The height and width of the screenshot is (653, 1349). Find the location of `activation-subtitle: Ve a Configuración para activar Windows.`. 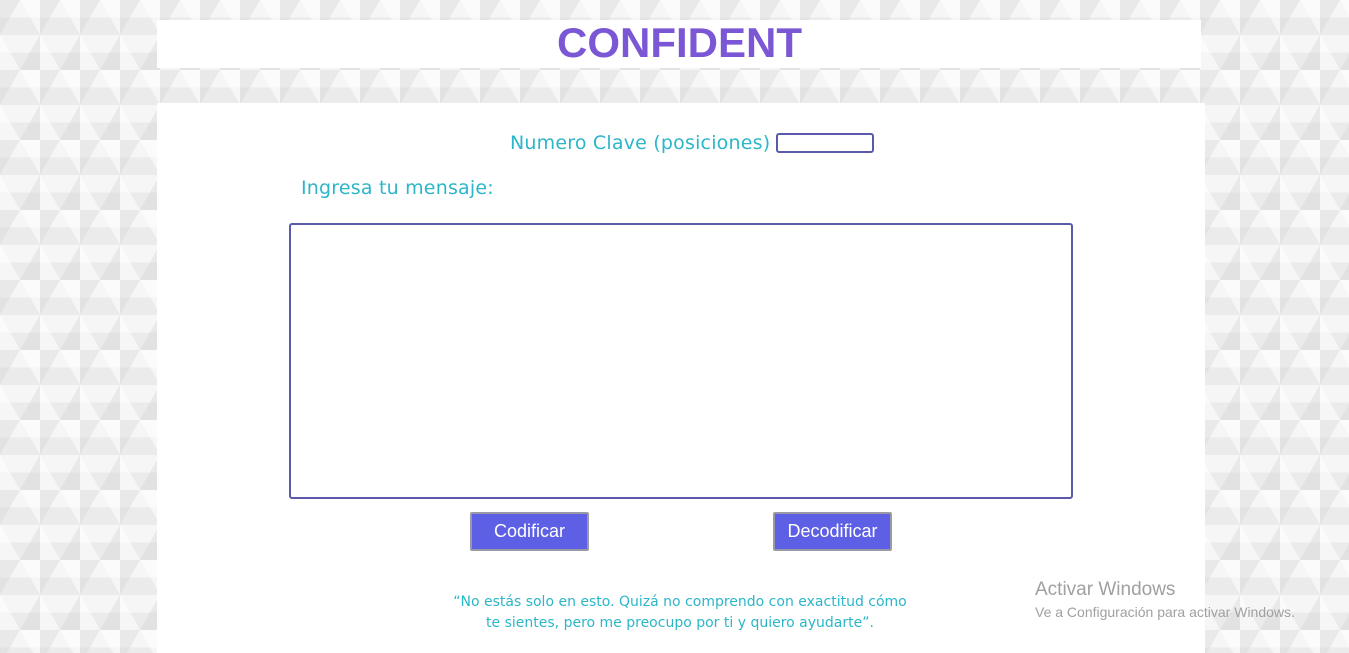

activation-subtitle: Ve a Configuración para activar Windows. is located at coordinates (1165, 612).